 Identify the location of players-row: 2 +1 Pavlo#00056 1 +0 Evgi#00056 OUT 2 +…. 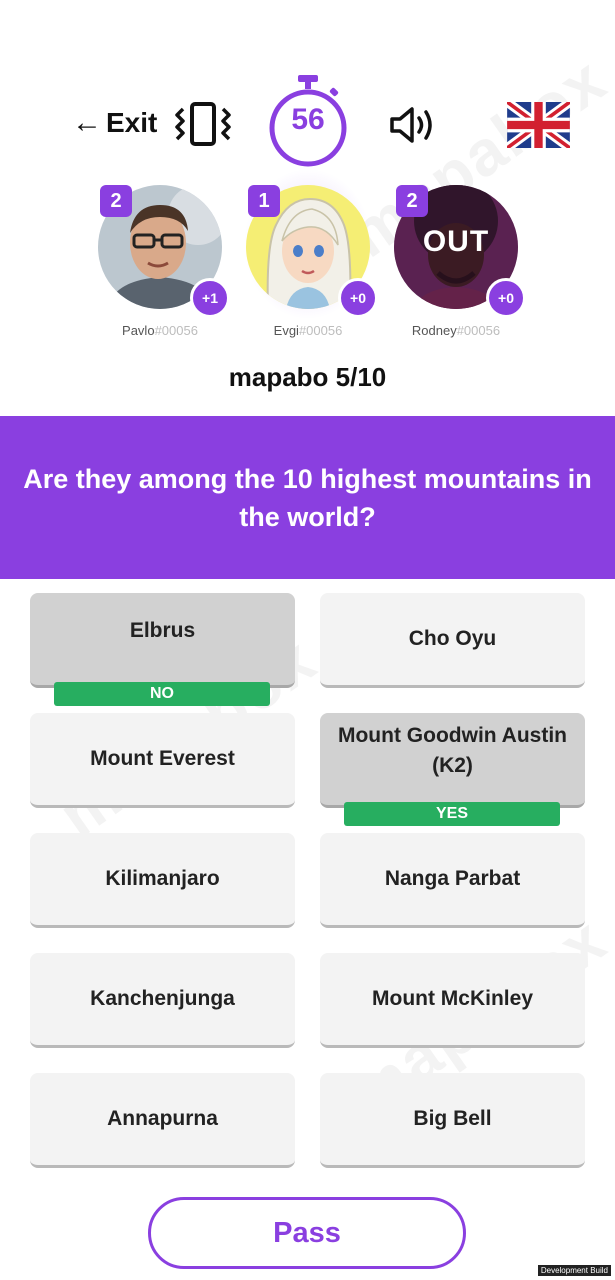
(307, 256).